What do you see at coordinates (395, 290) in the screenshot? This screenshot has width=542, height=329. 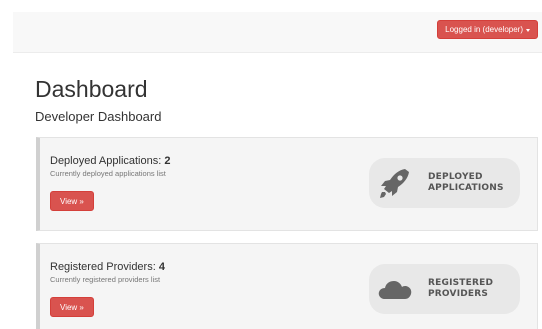 I see `cloud-icon` at bounding box center [395, 290].